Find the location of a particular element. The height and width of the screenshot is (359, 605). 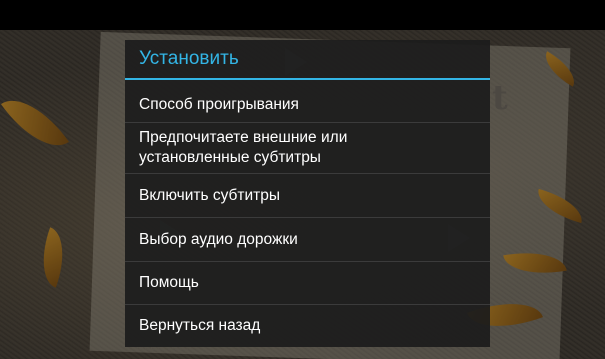

menu-item-label: Включить субтитры is located at coordinates (210, 195).